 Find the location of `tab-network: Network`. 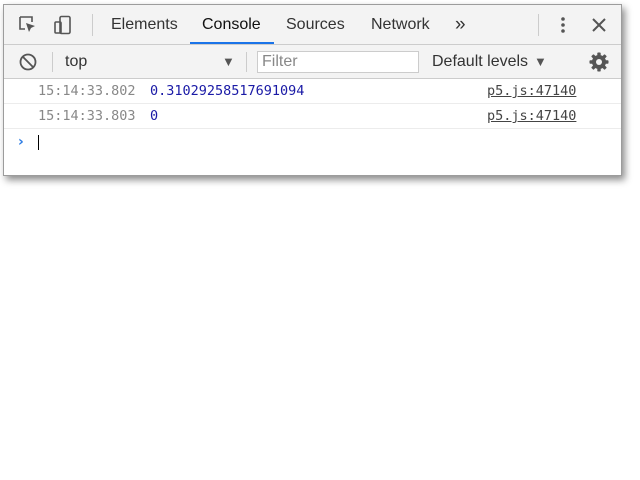

tab-network: Network is located at coordinates (400, 24).